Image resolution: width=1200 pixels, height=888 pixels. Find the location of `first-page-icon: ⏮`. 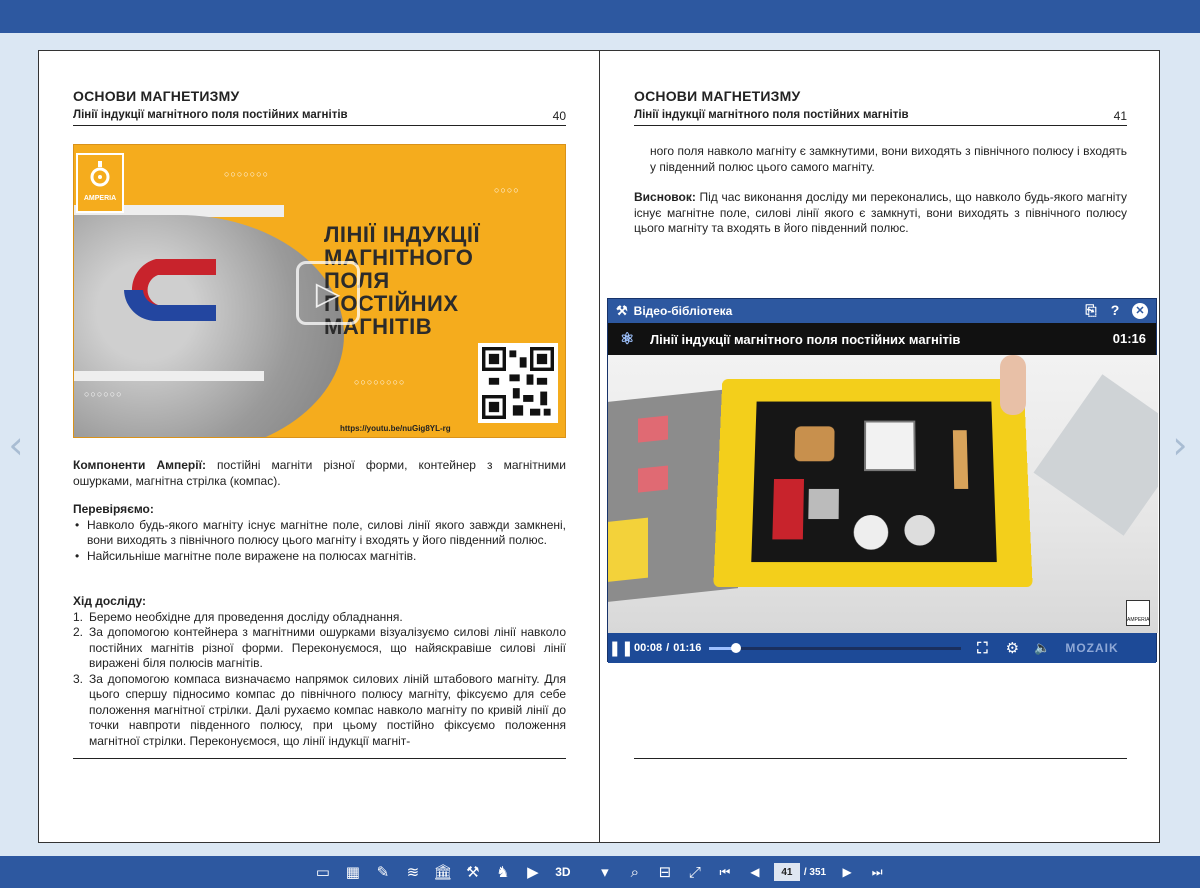

first-page-icon: ⏮ is located at coordinates (725, 872).